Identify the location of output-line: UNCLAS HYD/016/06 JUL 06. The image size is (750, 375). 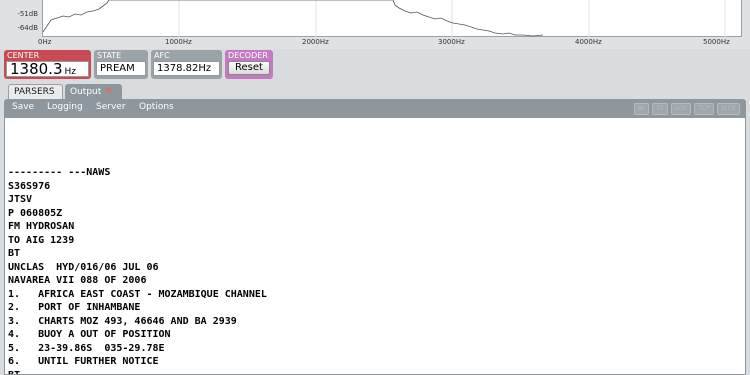
(83, 267).